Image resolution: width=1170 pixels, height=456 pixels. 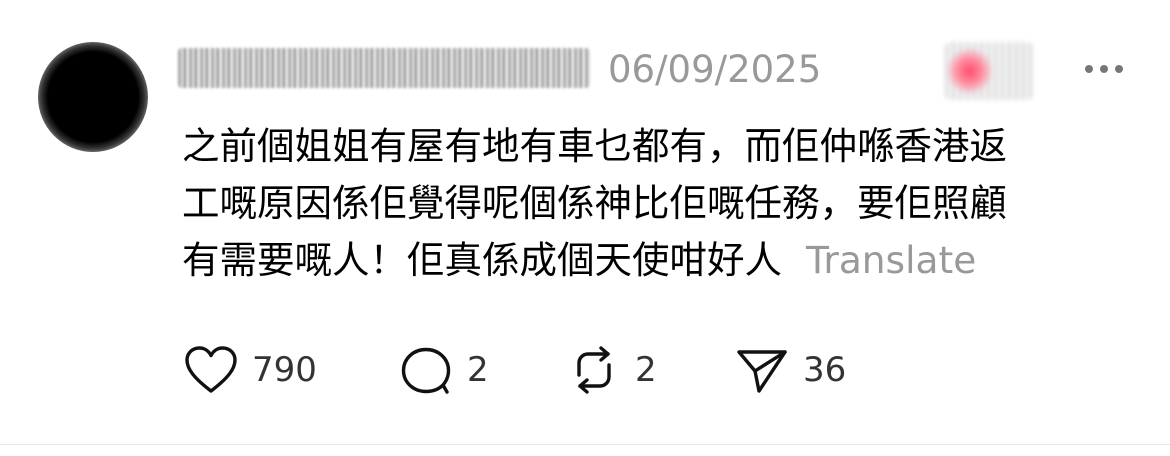 What do you see at coordinates (594, 146) in the screenshot?
I see `post-text-line: 之前個姐姐有屋有地有車乜都有，而佢仲喺香港返` at bounding box center [594, 146].